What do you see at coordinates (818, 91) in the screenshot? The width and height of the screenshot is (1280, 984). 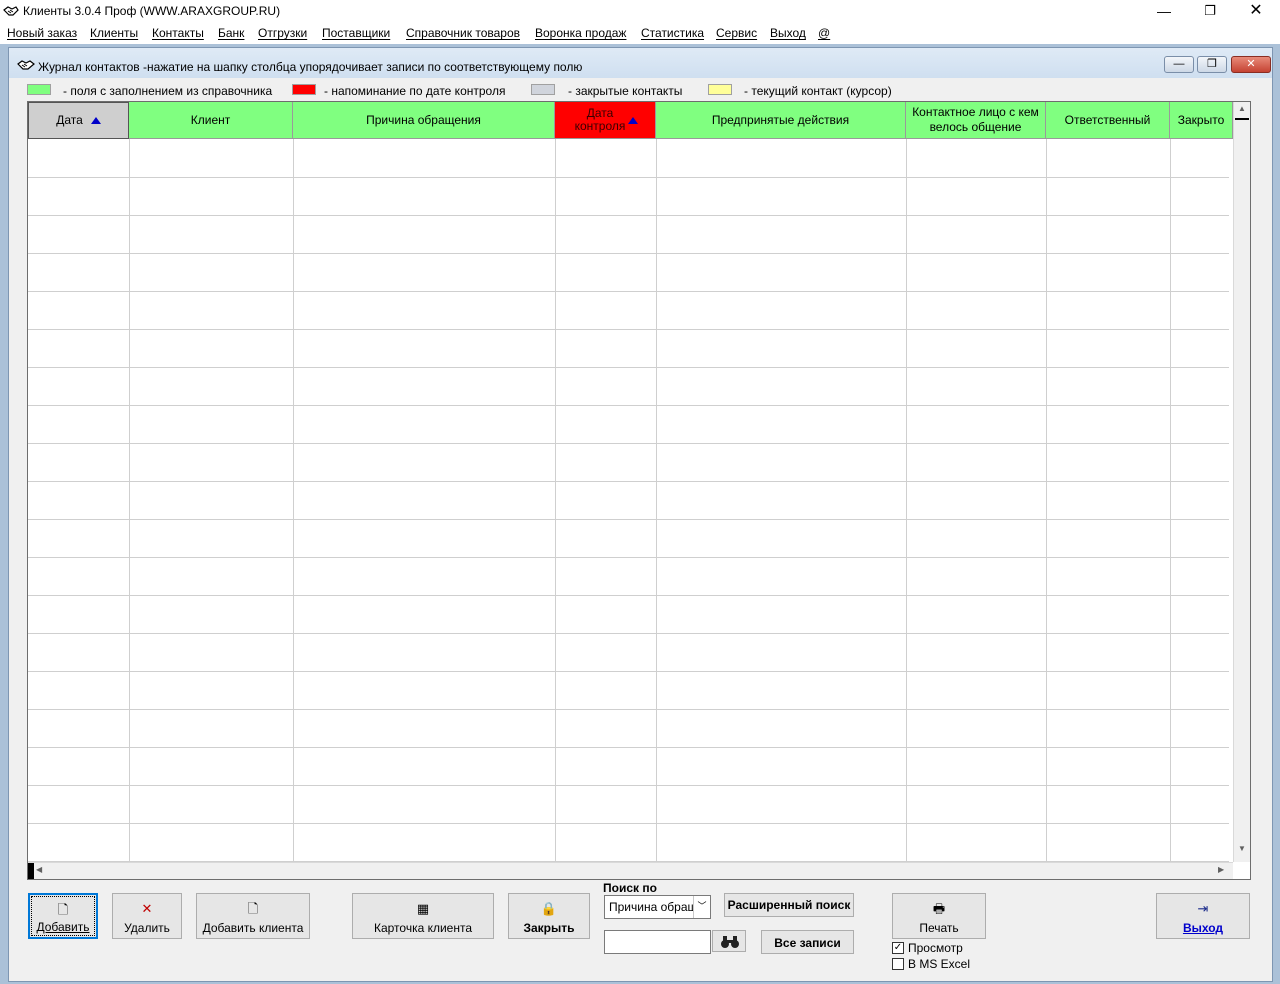 I see `legend-text-cursor: - текущий контакт (курсор)` at bounding box center [818, 91].